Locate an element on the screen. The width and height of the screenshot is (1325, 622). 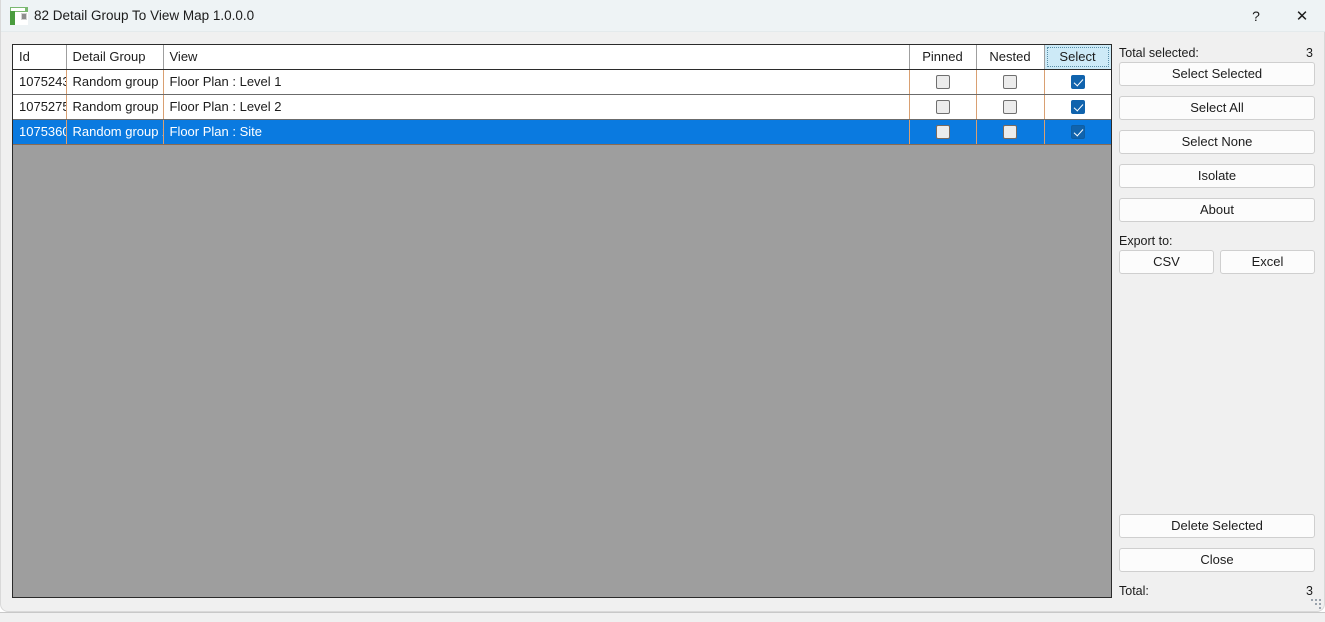
column-header-nested: Nested is located at coordinates (1010, 57).